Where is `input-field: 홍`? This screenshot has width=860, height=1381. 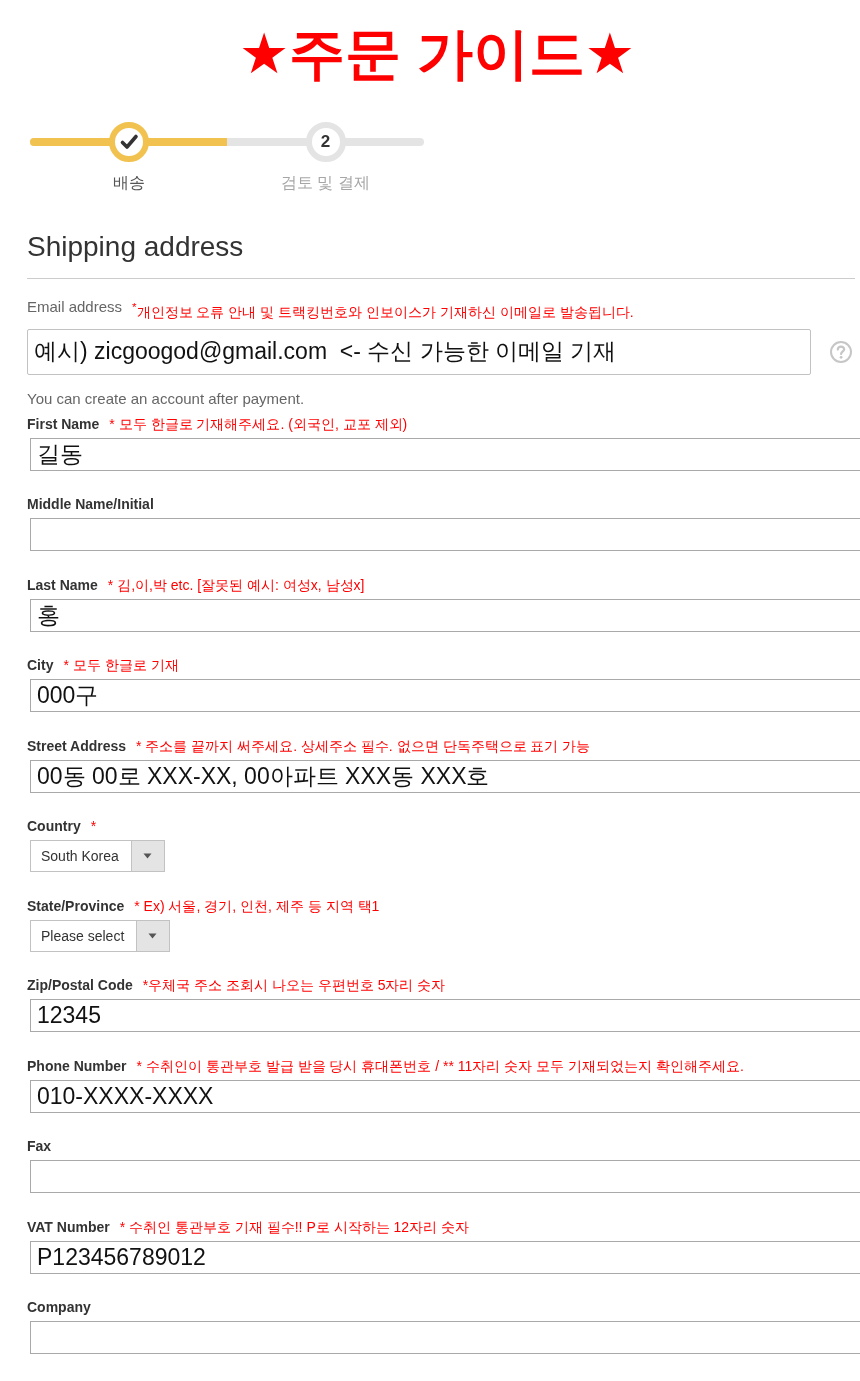
input-field: 홍 is located at coordinates (445, 615).